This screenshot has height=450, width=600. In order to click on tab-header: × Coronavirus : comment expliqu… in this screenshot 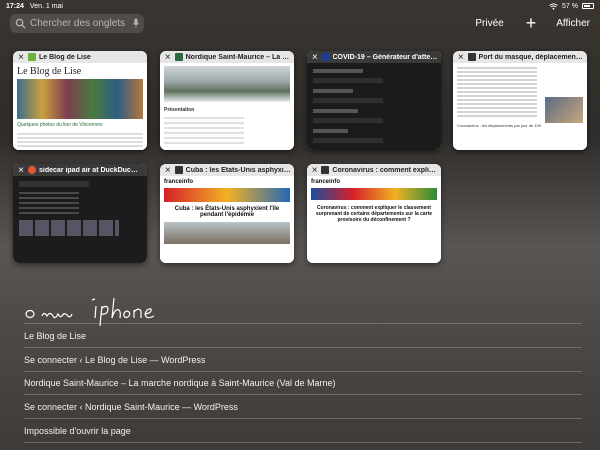, I will do `click(374, 170)`.